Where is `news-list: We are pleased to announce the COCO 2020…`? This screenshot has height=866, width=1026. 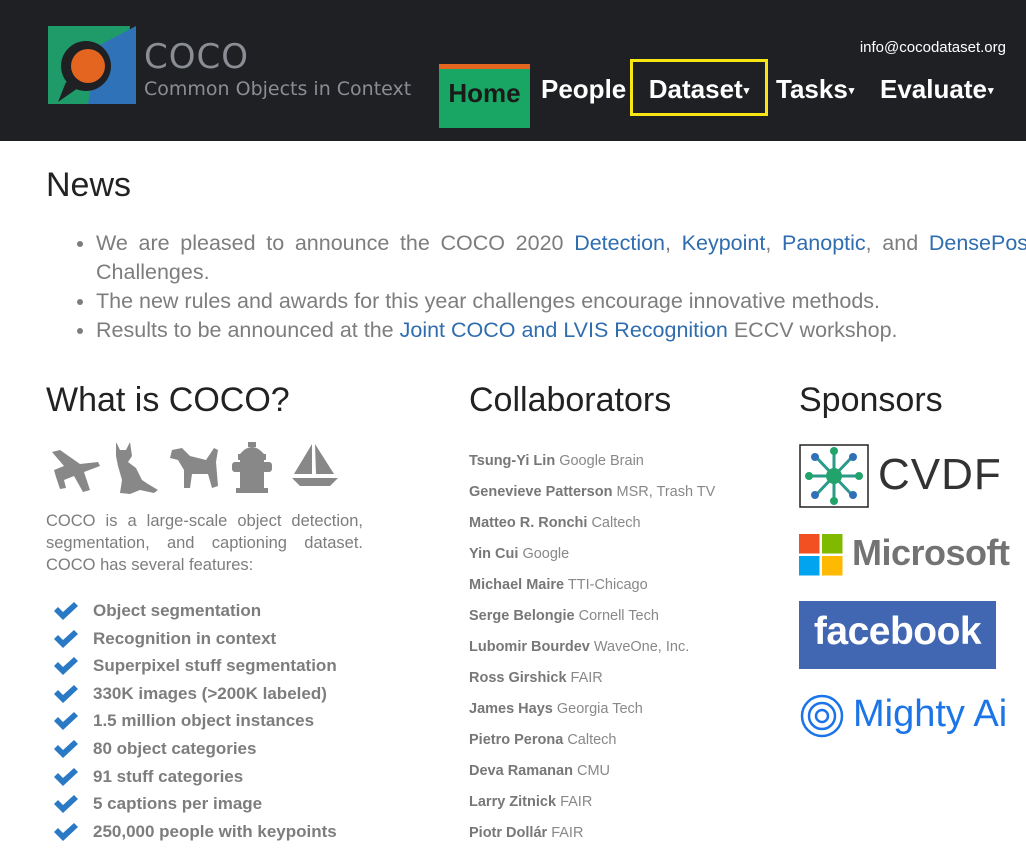
news-list: We are pleased to announce the COCO 2020… is located at coordinates (551, 287).